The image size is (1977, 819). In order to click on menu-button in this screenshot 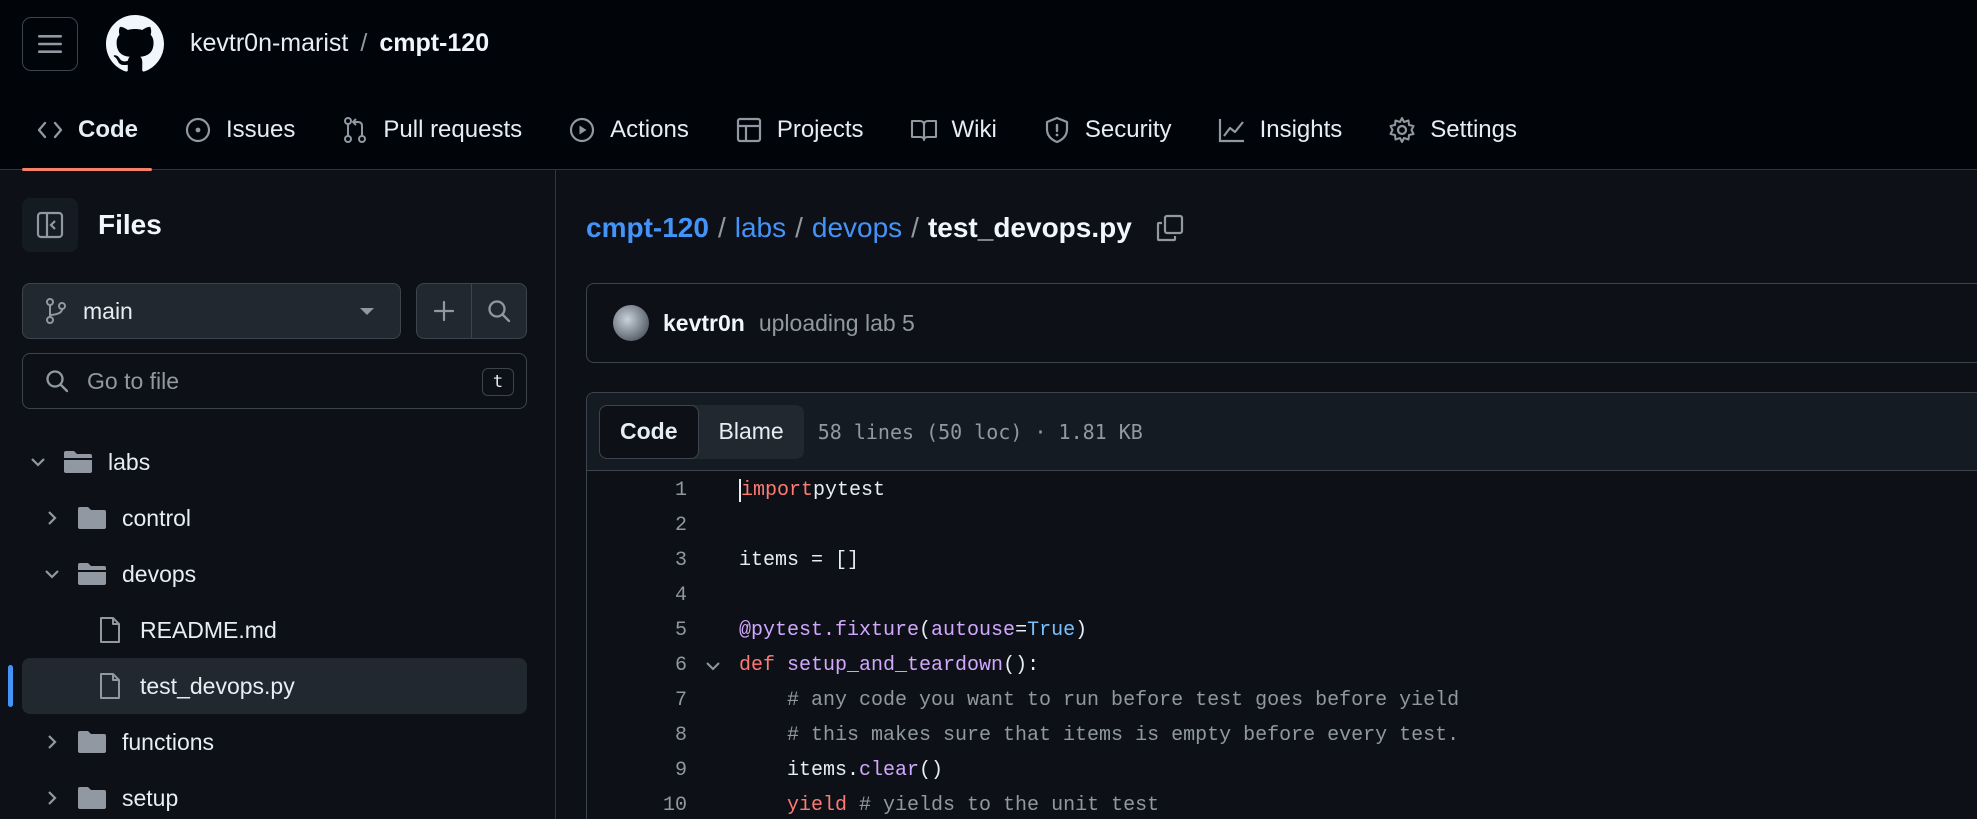, I will do `click(50, 44)`.